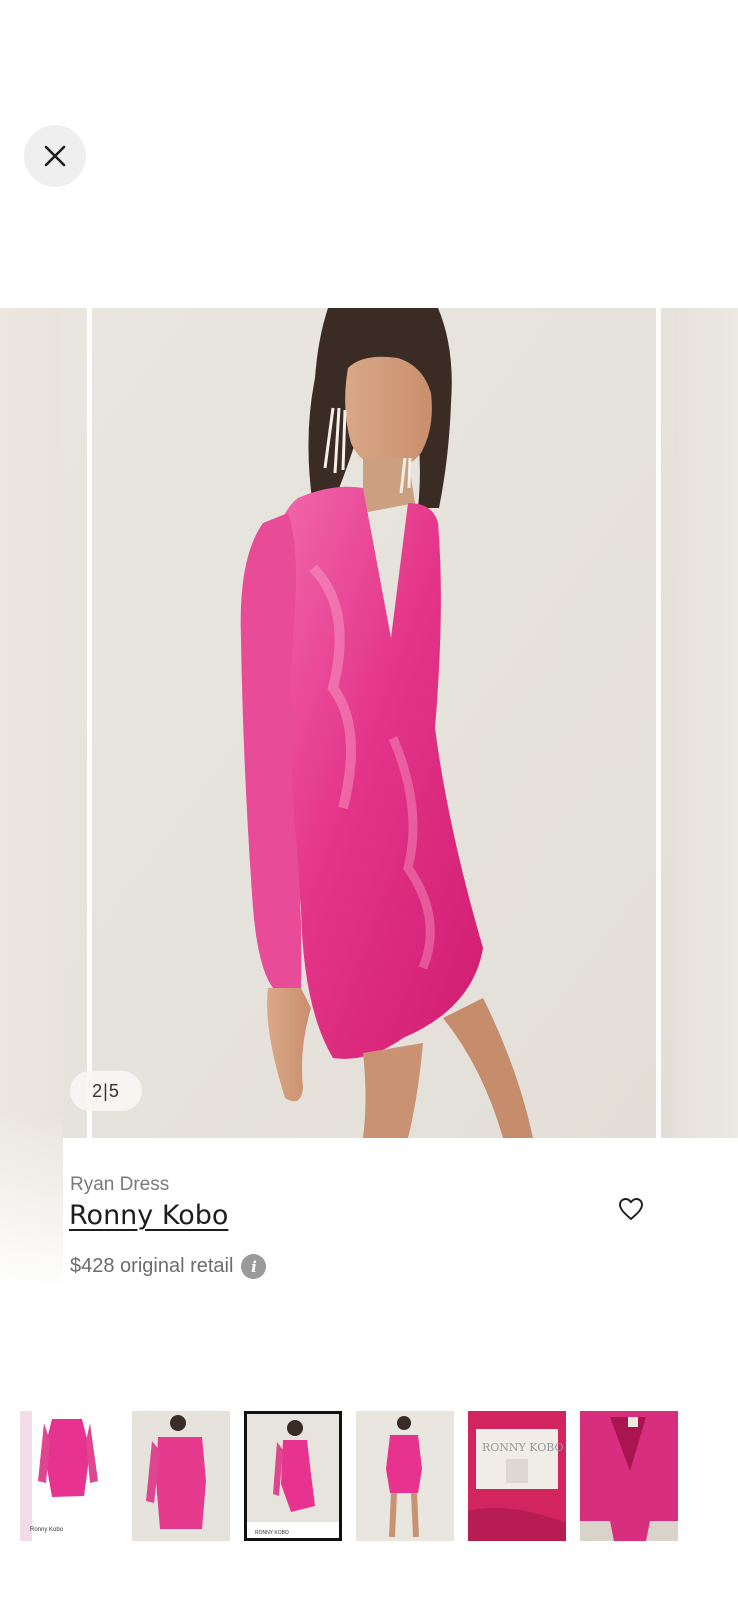  I want to click on previous-image-peek, so click(31, 800).